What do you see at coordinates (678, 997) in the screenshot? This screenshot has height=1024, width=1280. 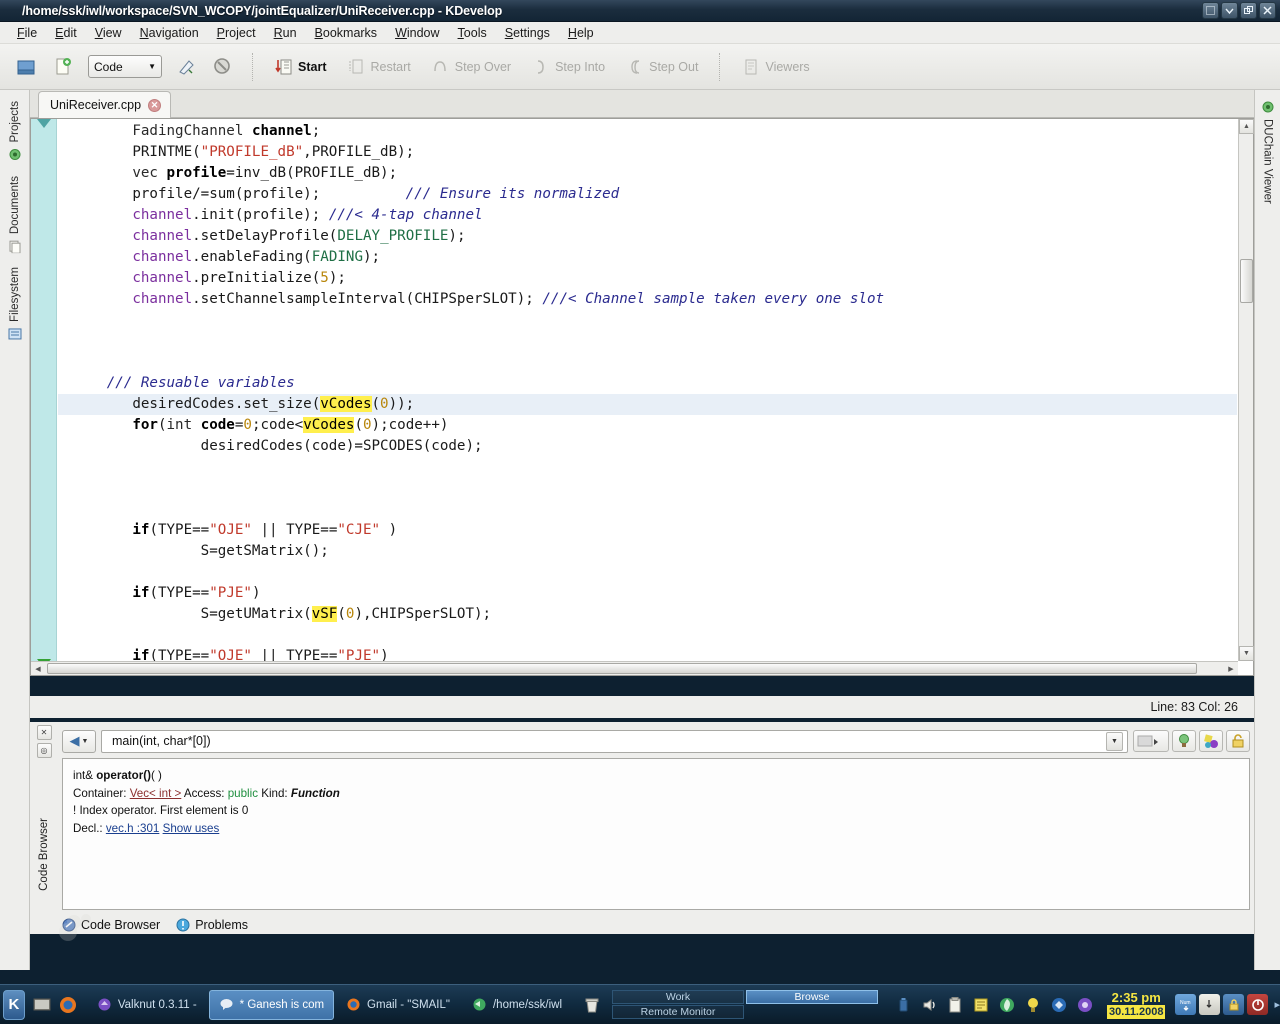 I see `pager-work: Work` at bounding box center [678, 997].